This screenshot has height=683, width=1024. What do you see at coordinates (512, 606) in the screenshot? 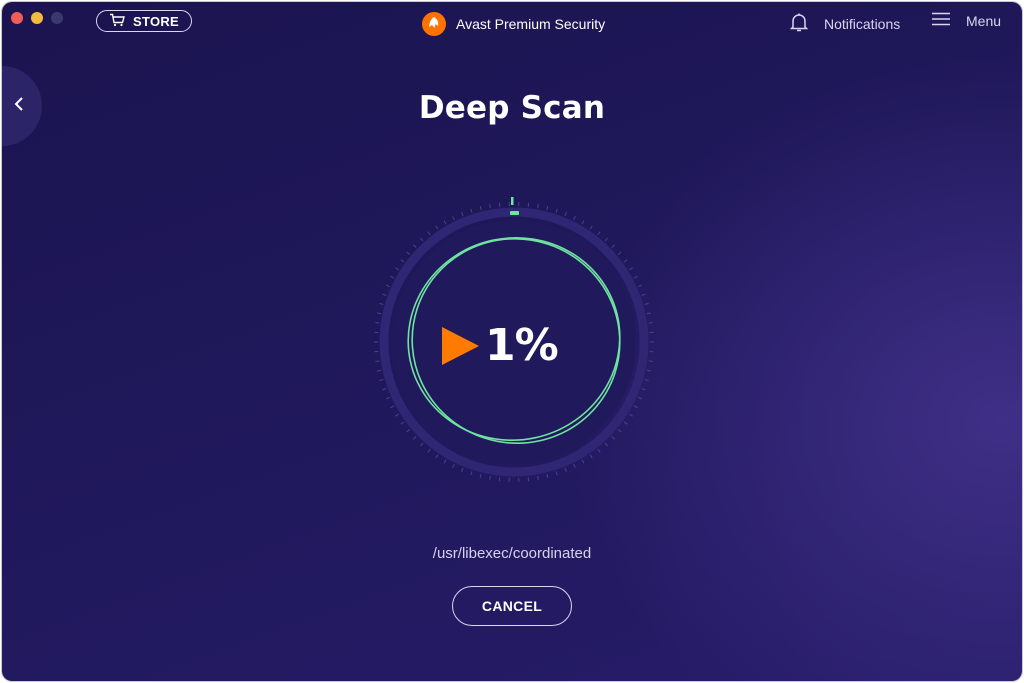
I see `cancel-button: CANCEL` at bounding box center [512, 606].